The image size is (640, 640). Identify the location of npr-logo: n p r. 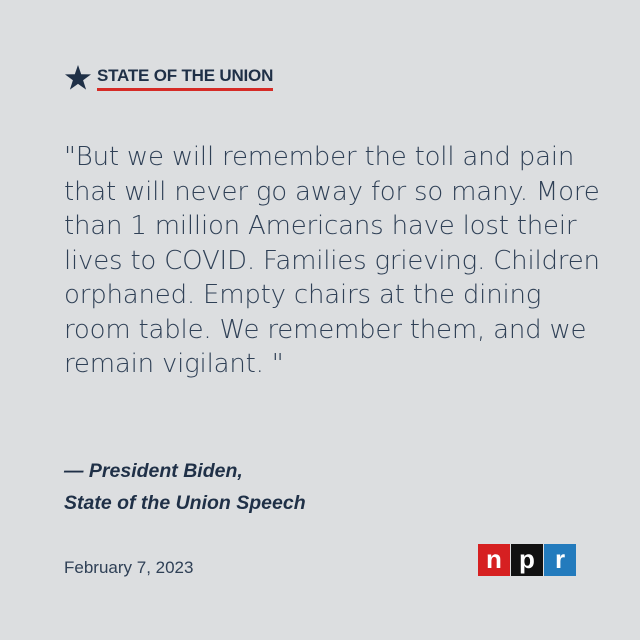
(527, 560).